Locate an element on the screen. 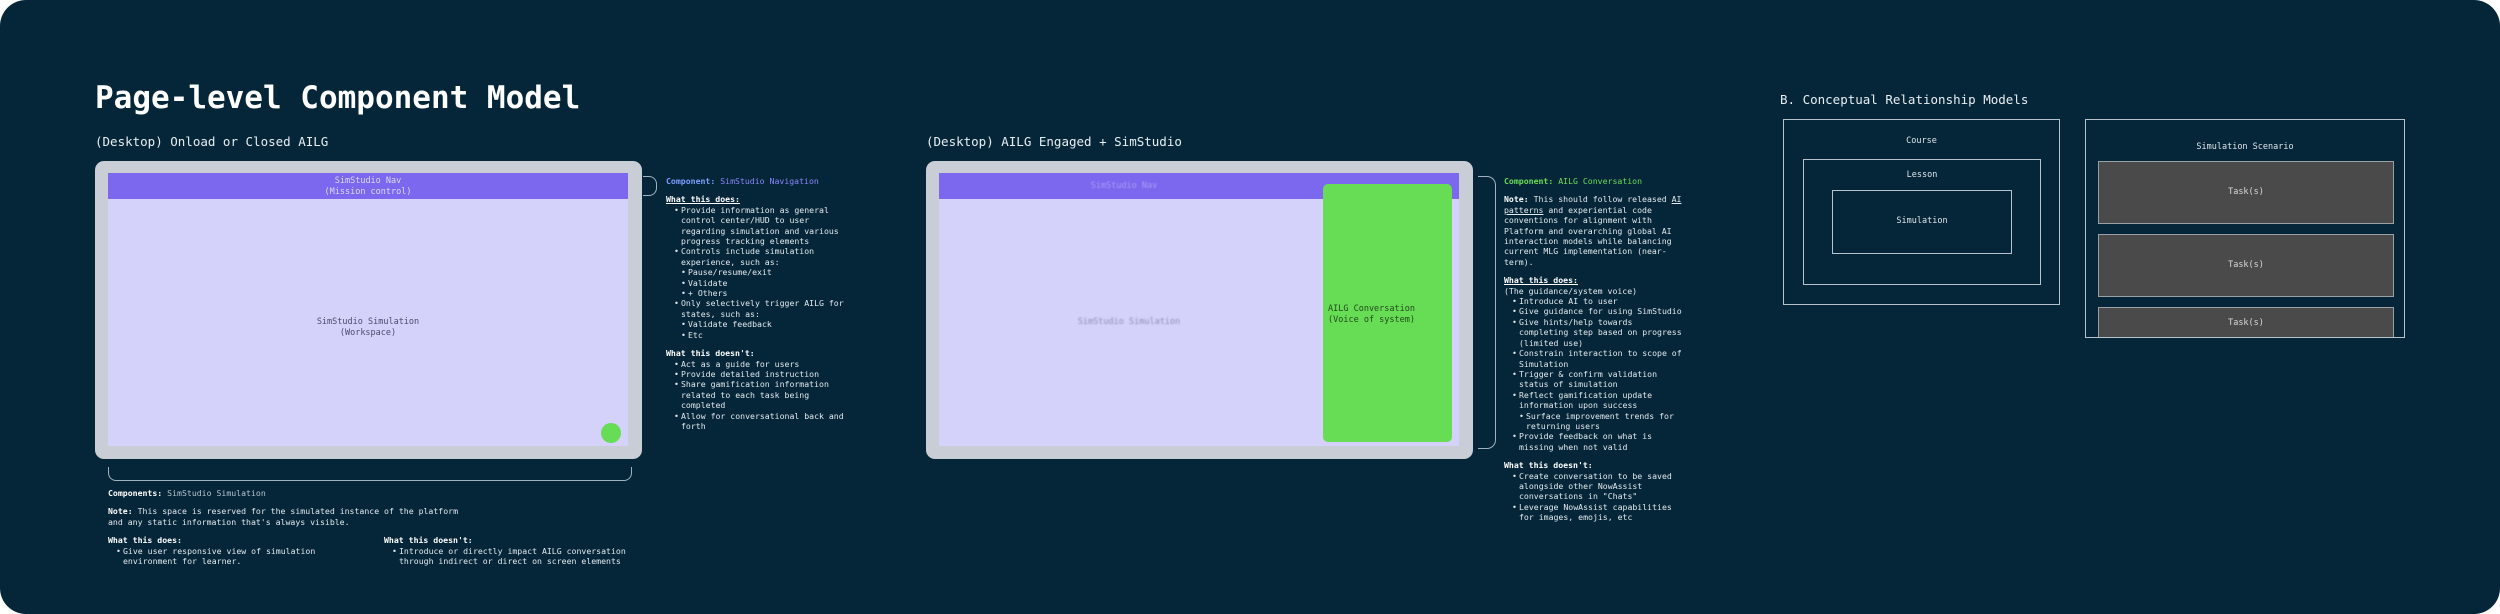 The width and height of the screenshot is (2500, 614). course-frame: Course Lesson Simulation is located at coordinates (1921, 212).